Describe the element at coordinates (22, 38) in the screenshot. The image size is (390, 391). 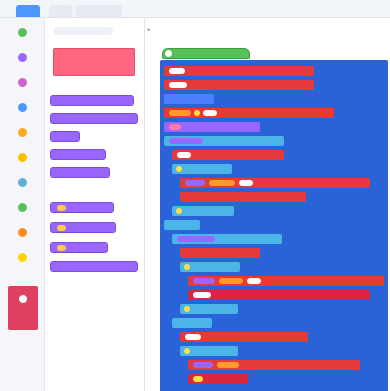
I see `category-events` at that location.